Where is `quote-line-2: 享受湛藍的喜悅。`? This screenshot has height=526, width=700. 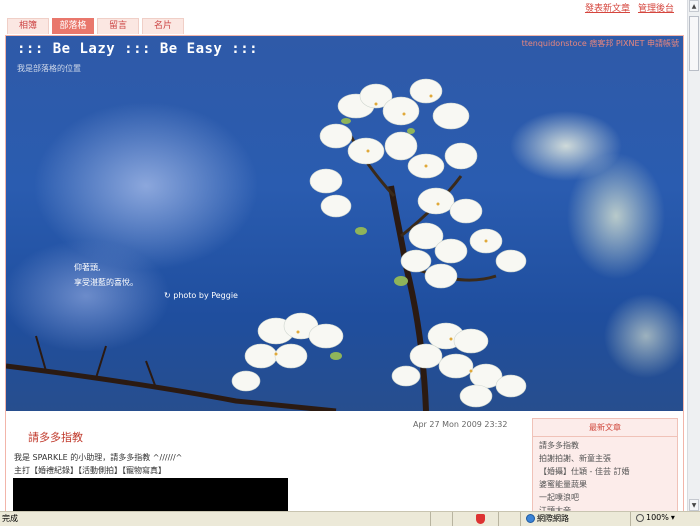
quote-line-2: 享受湛藍的喜悅。 is located at coordinates (106, 282).